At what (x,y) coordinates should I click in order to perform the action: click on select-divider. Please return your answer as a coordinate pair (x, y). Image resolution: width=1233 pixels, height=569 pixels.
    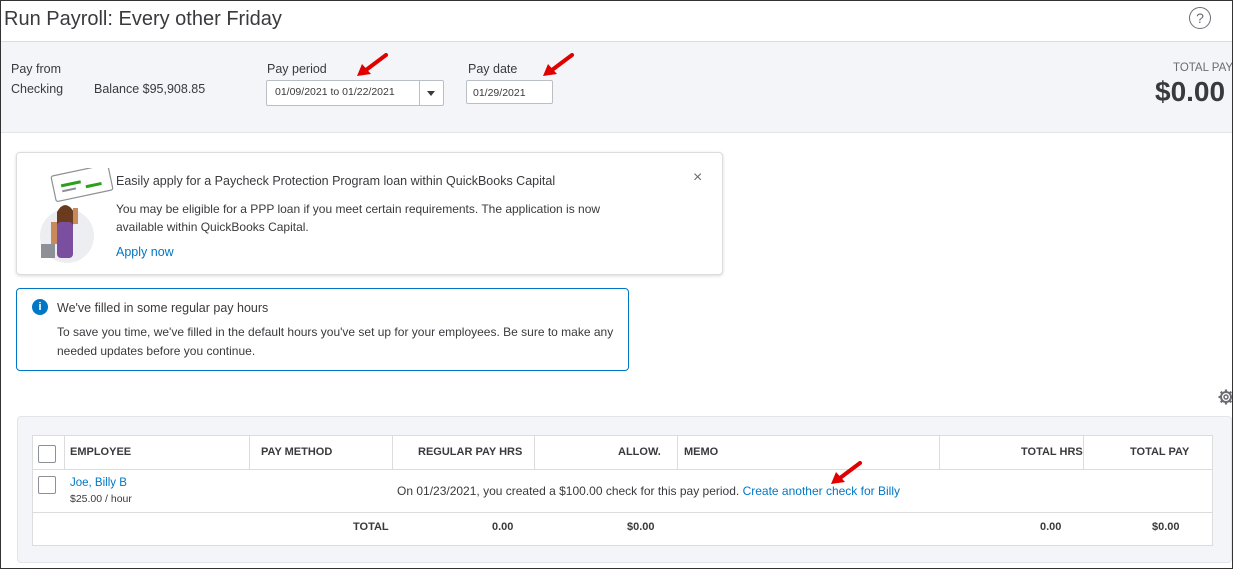
    Looking at the image, I should click on (419, 93).